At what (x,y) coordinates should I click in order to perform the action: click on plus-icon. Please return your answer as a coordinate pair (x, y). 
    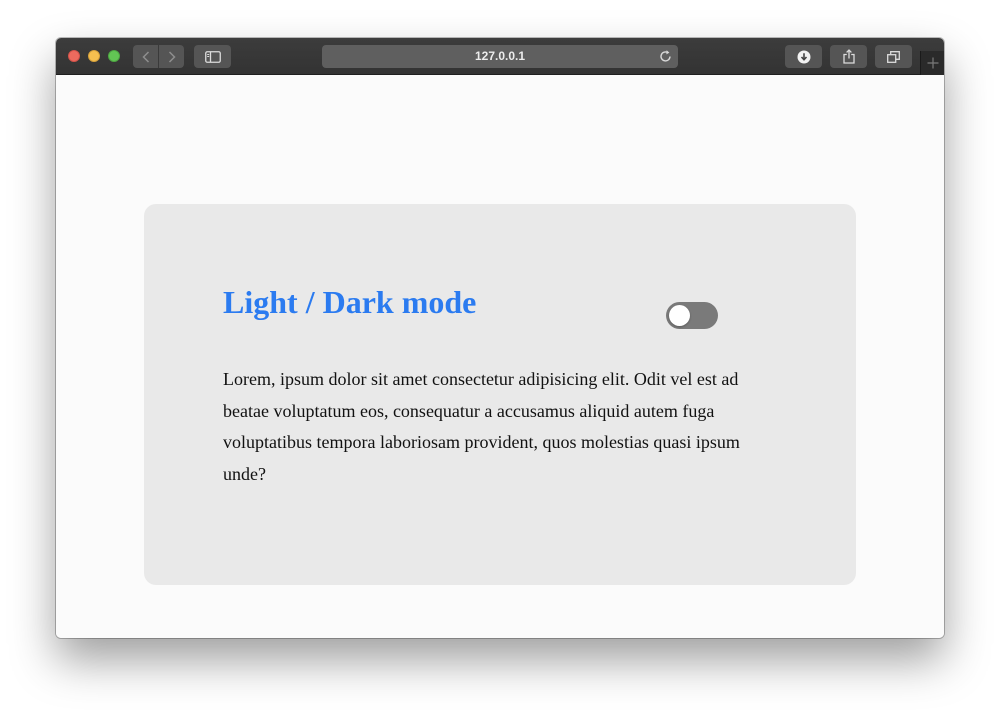
    Looking at the image, I should click on (932, 63).